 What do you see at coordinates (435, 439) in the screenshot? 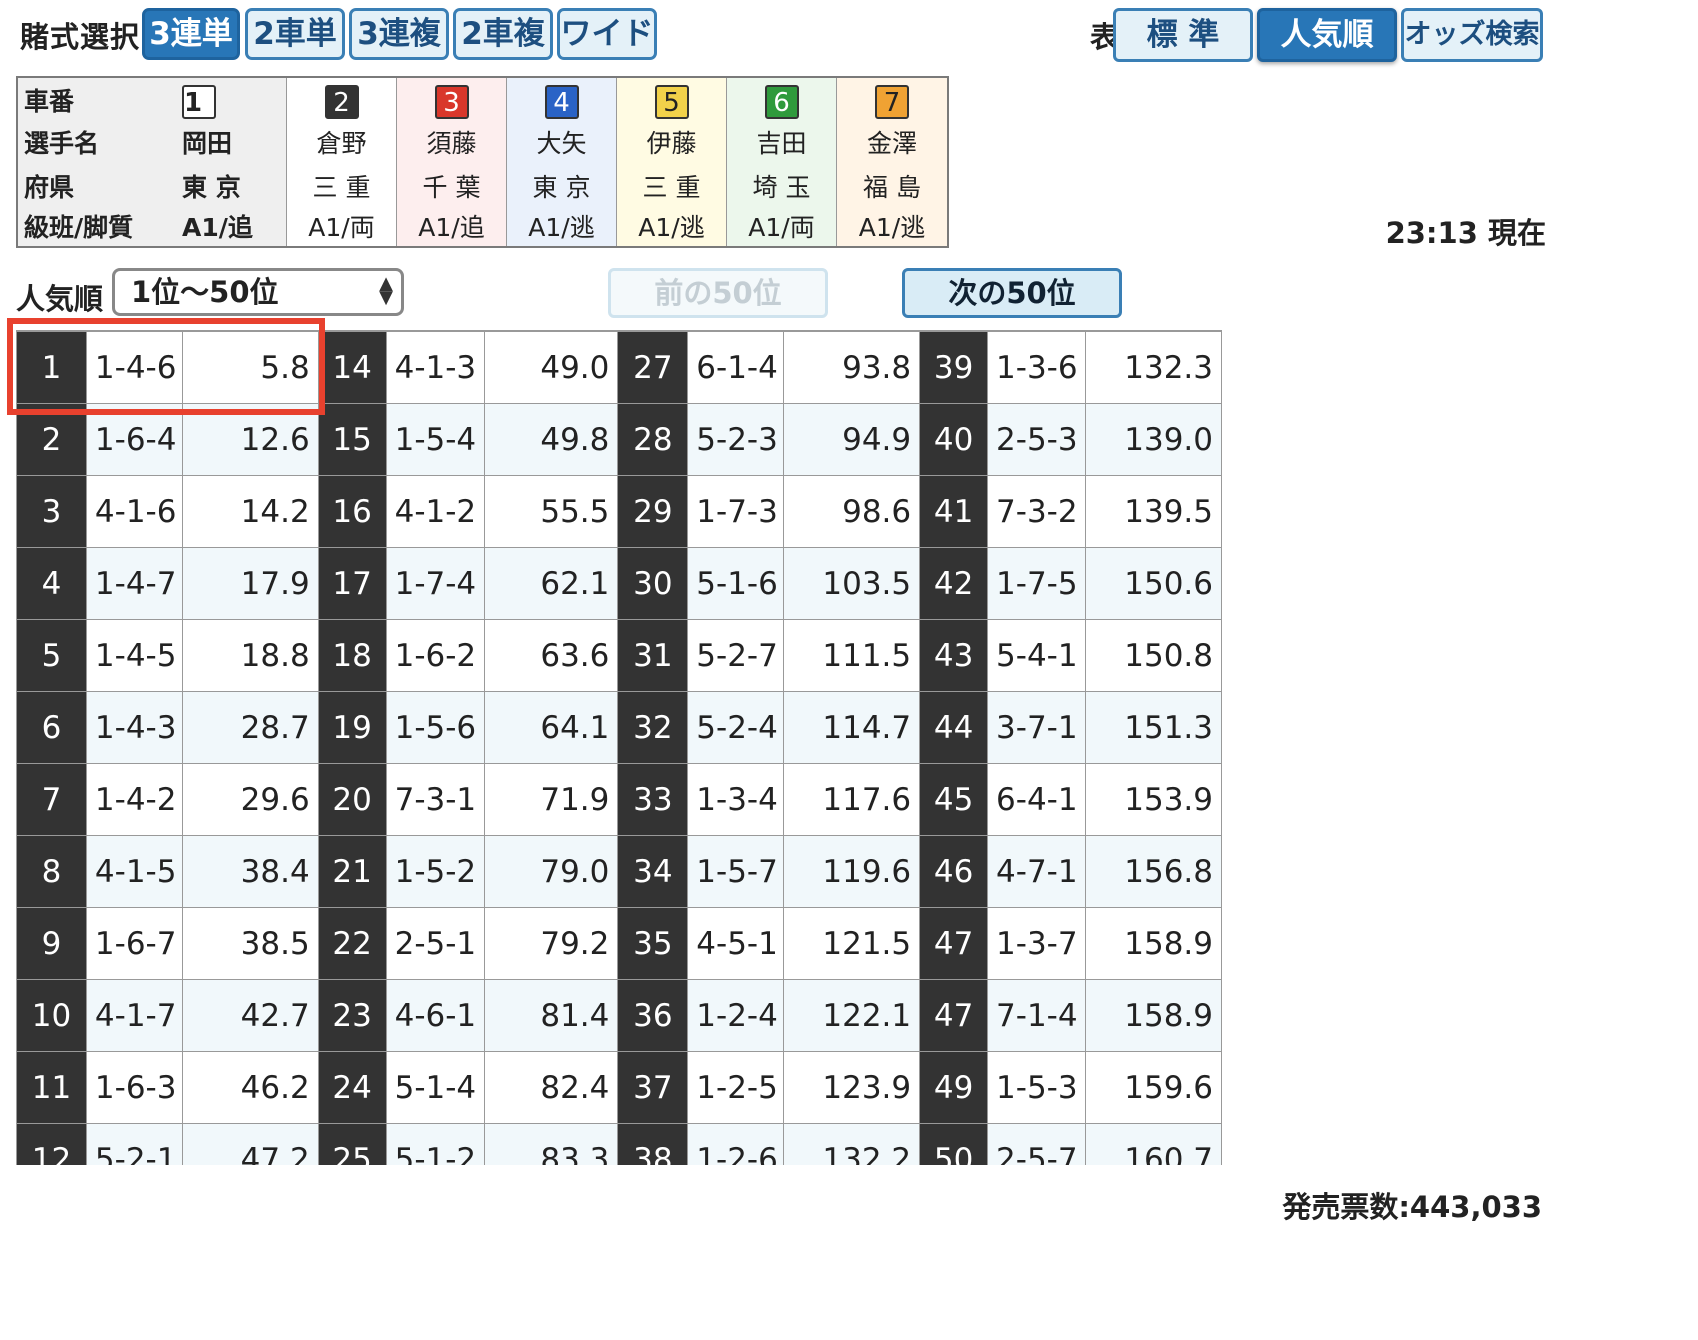
I see `odds-combination-cell: 1-5-4` at bounding box center [435, 439].